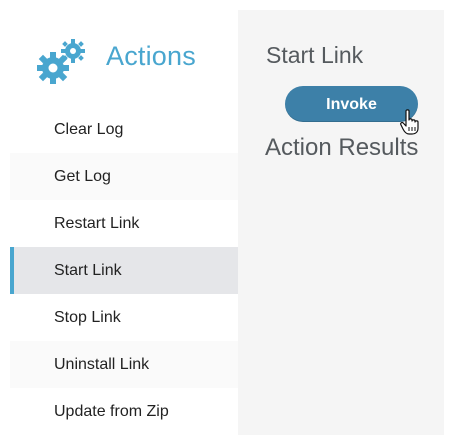 The image size is (460, 435). Describe the element at coordinates (342, 147) in the screenshot. I see `action-results-title: Action Results` at that location.